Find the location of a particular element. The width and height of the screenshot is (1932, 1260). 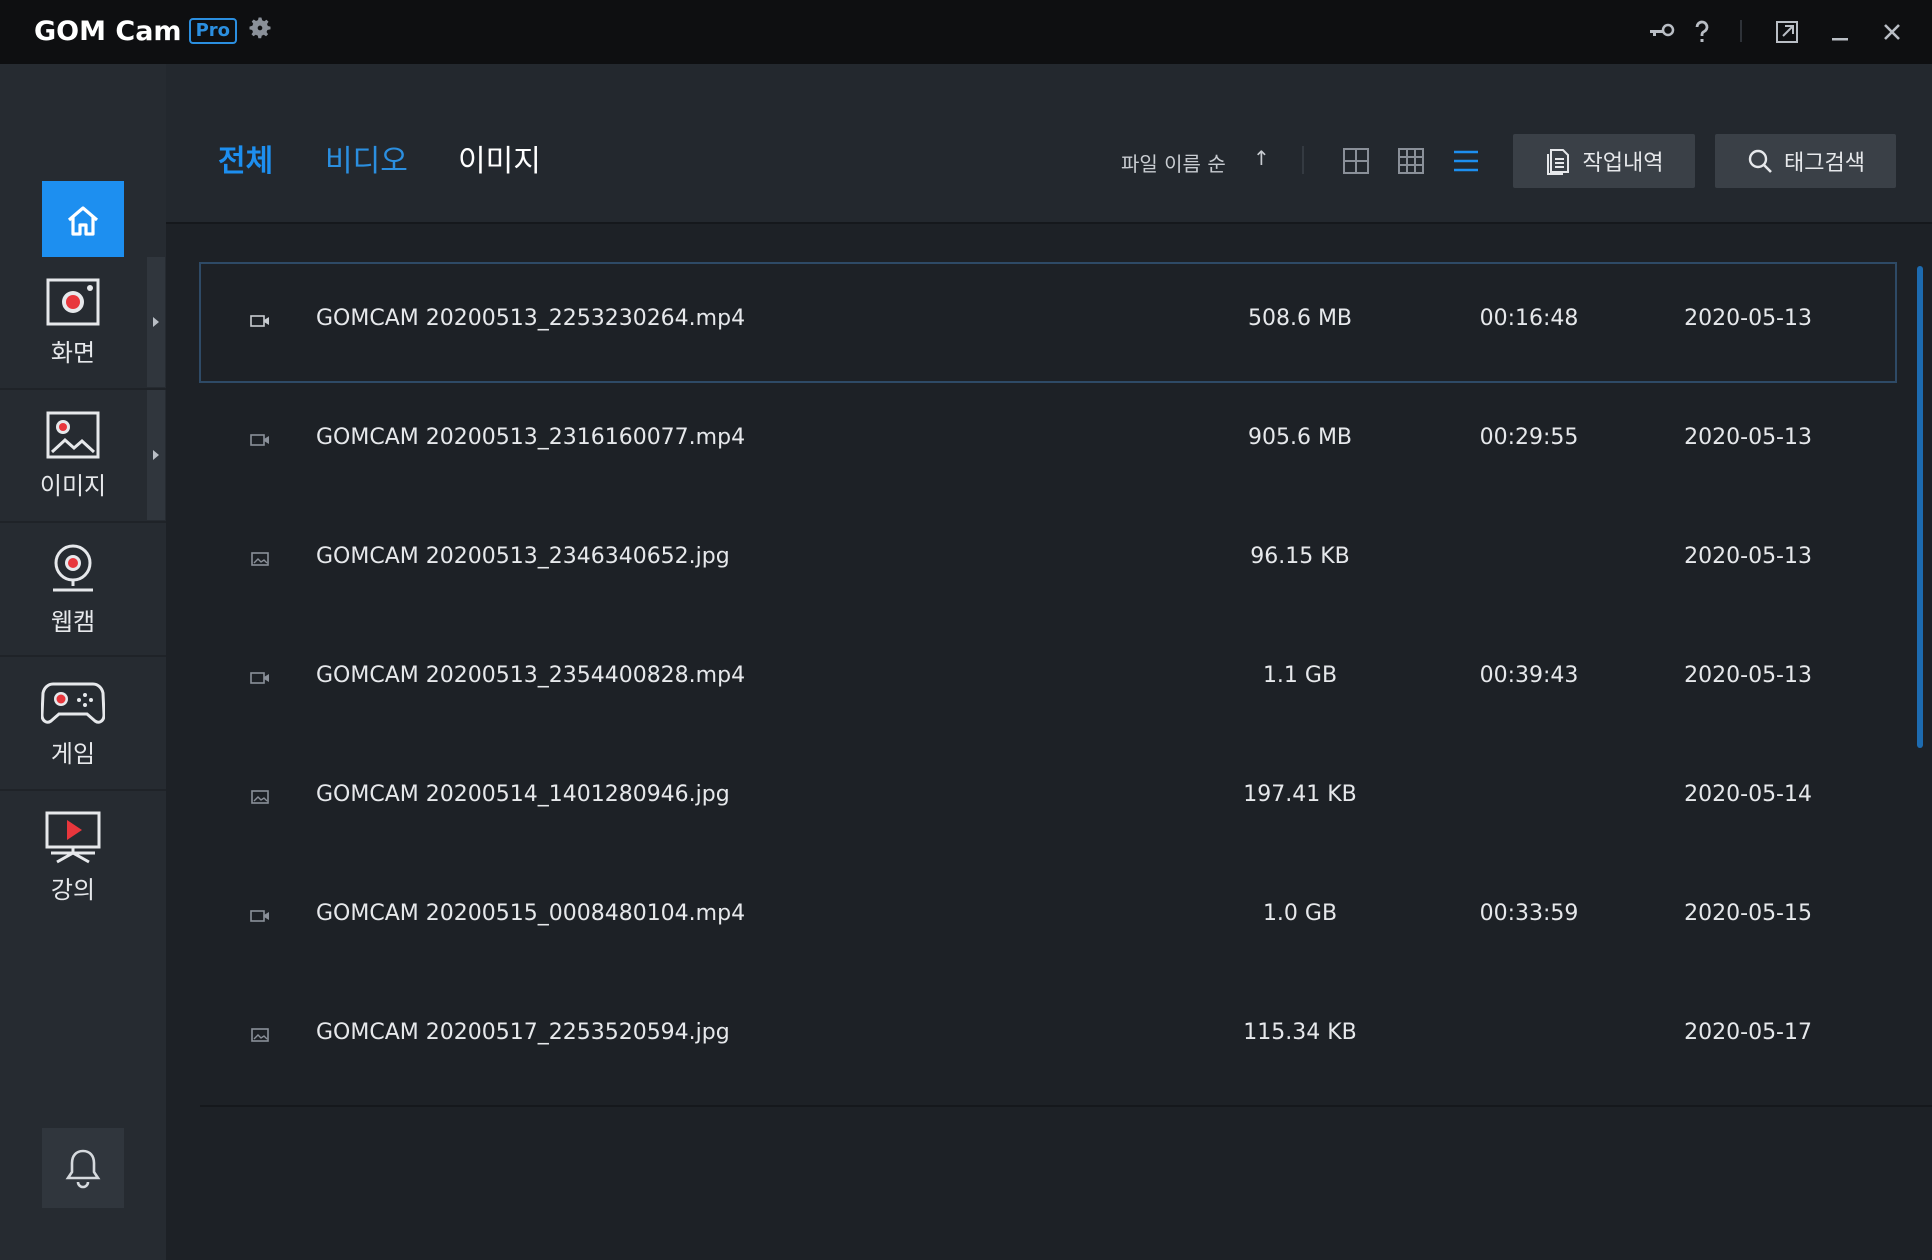

file-size: 197.41 KB is located at coordinates (1300, 794).